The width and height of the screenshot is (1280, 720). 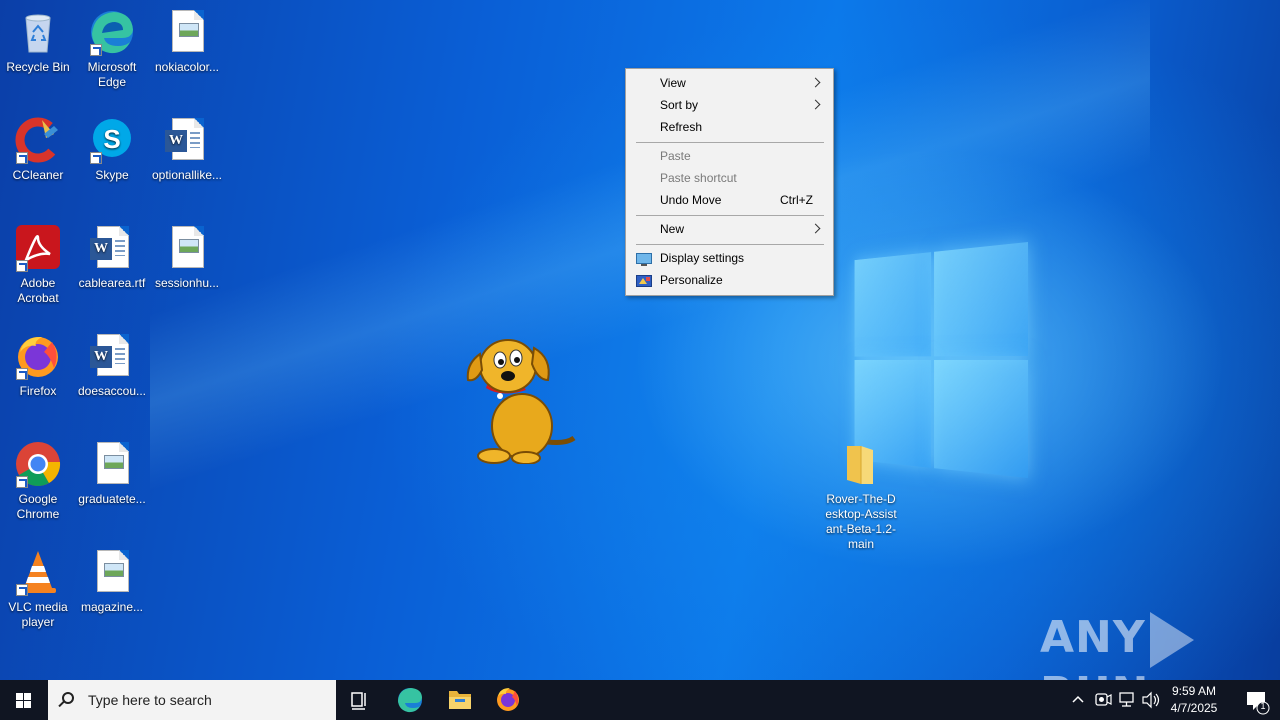 I want to click on task-view-icon, so click(x=358, y=701).